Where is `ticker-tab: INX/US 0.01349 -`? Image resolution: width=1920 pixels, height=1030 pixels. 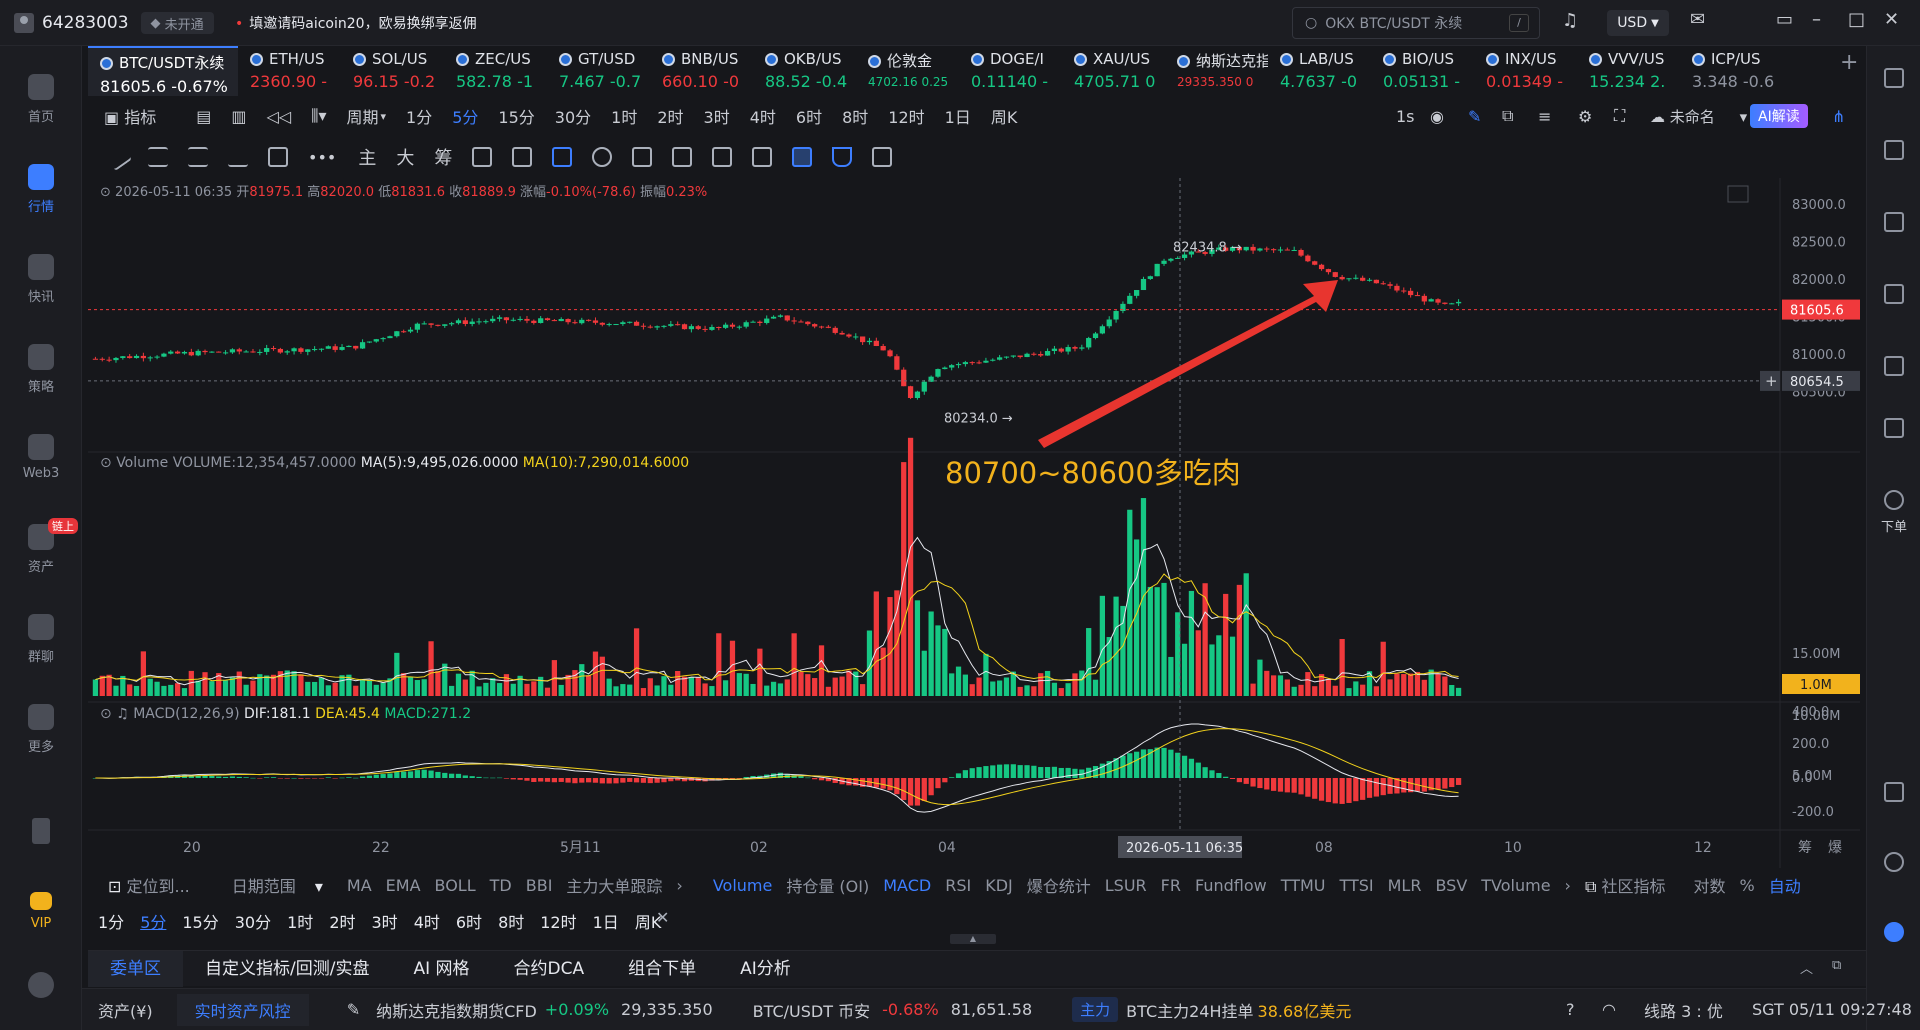 ticker-tab: INX/US 0.01349 - is located at coordinates (1525, 71).